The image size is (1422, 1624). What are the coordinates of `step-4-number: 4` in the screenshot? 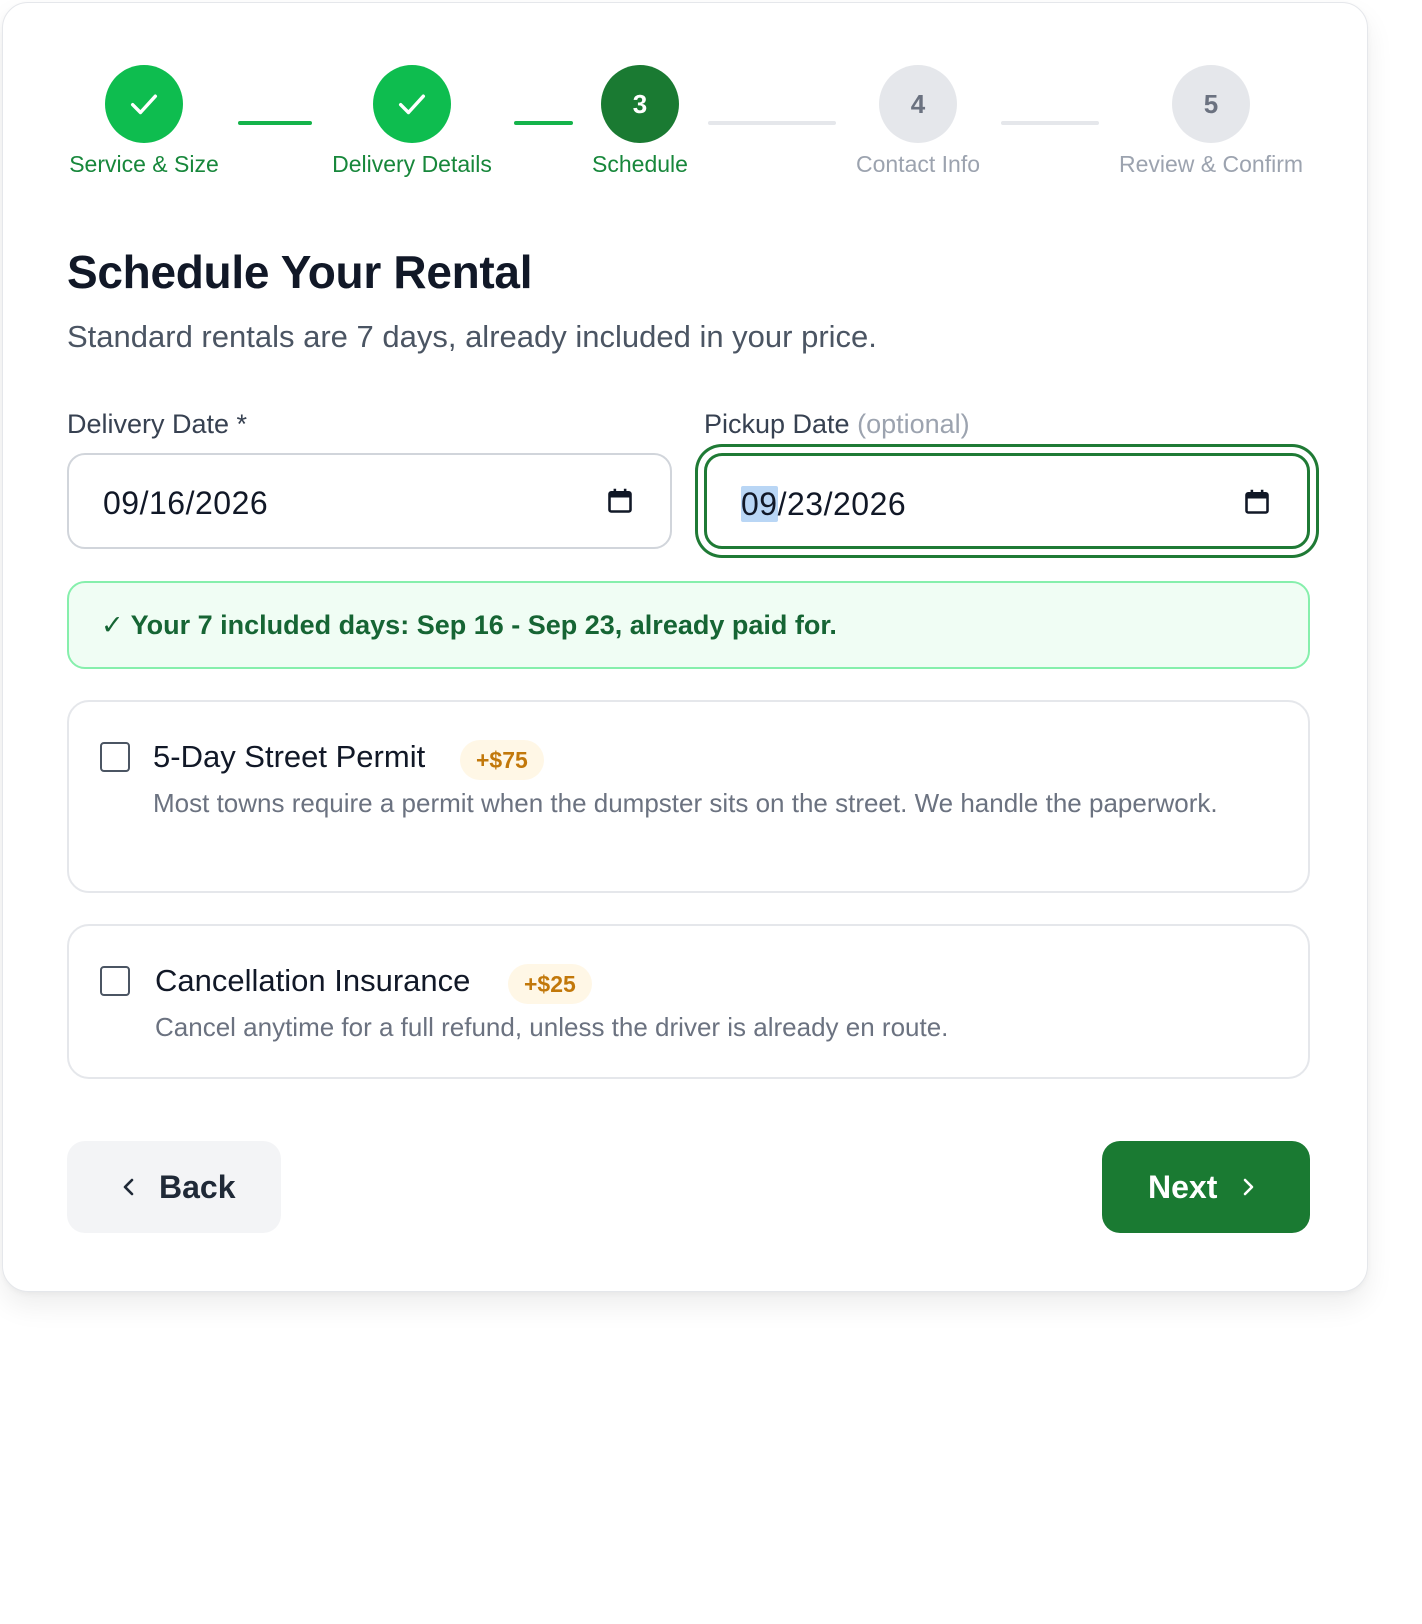 It's located at (918, 104).